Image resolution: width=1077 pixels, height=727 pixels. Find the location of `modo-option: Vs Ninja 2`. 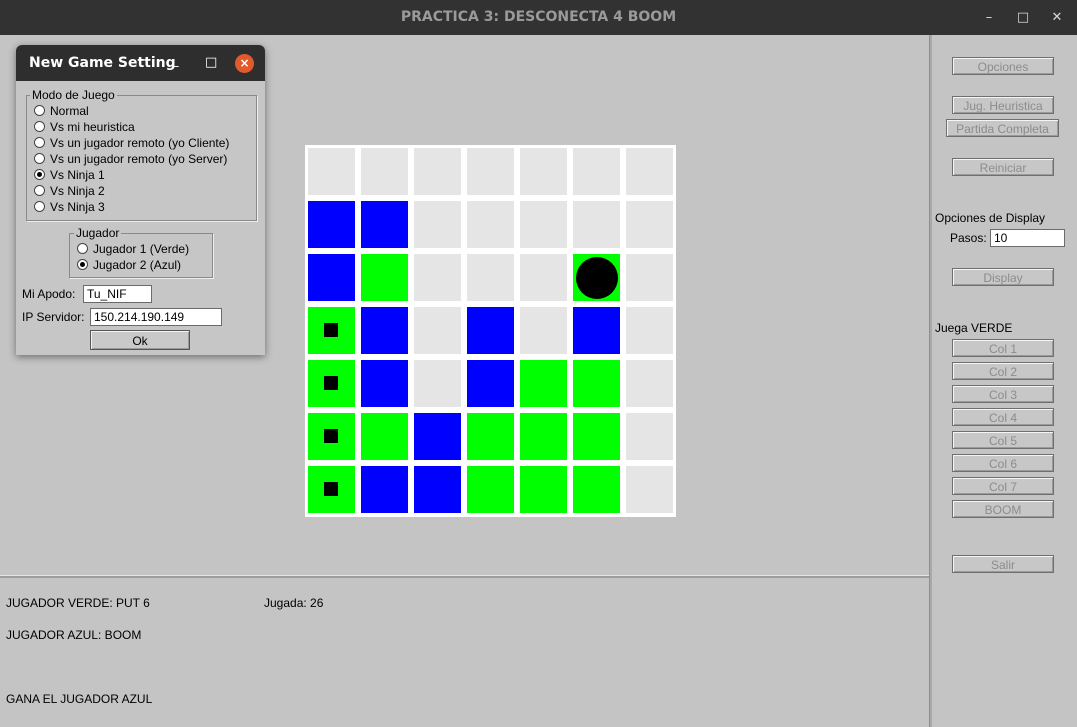

modo-option: Vs Ninja 2 is located at coordinates (69, 192).